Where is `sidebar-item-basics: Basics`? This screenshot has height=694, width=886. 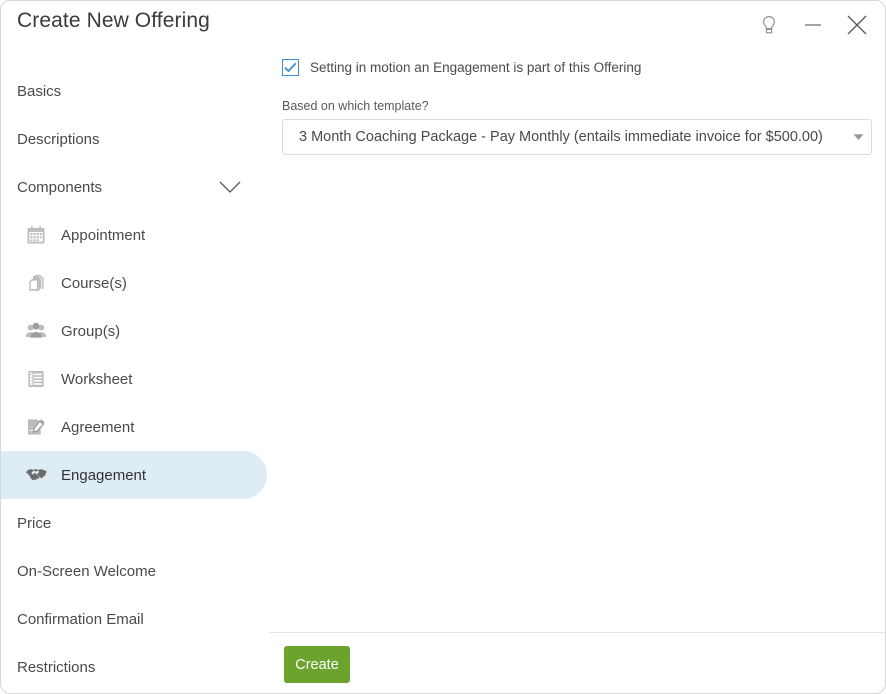
sidebar-item-basics: Basics is located at coordinates (134, 91).